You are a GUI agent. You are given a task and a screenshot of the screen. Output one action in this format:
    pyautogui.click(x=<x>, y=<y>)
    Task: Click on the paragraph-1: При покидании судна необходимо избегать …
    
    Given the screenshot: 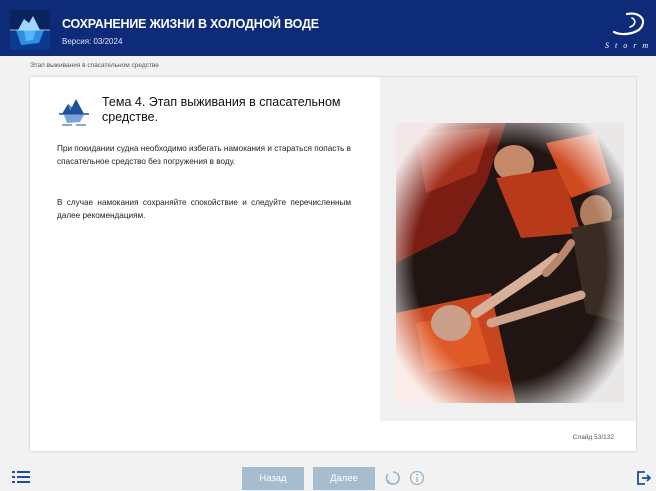 What is the action you would take?
    pyautogui.click(x=204, y=155)
    